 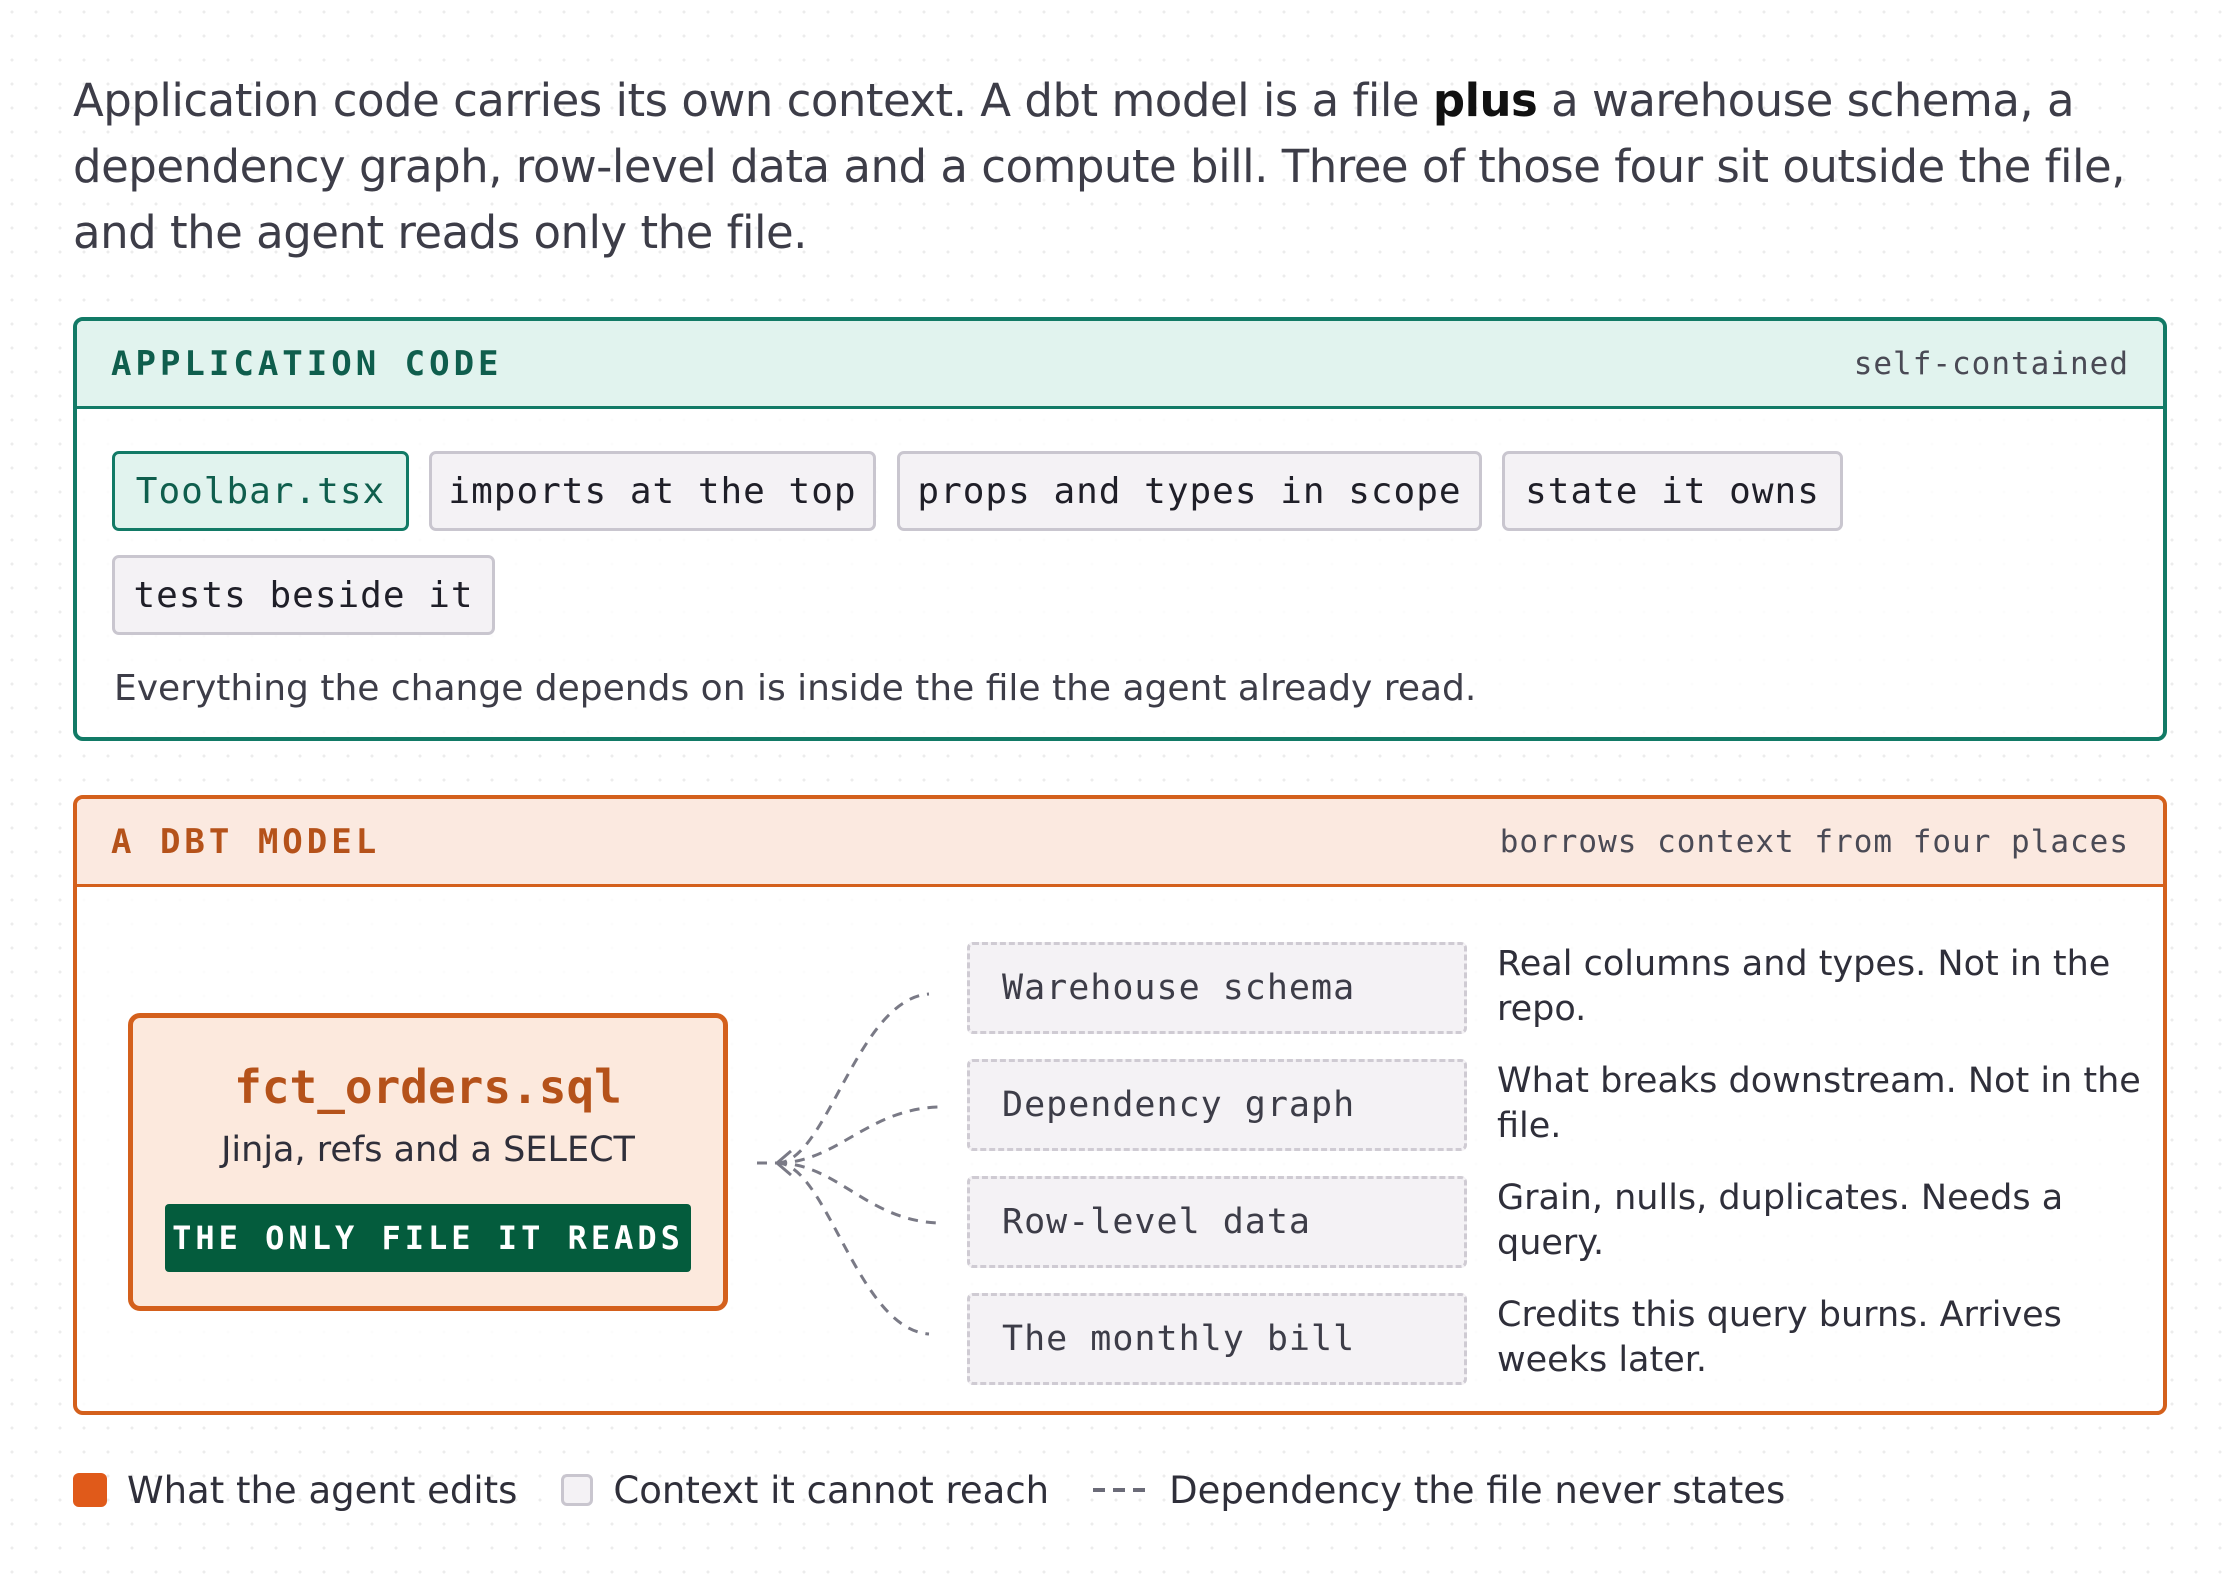 What do you see at coordinates (246, 841) in the screenshot?
I see `dbt-model-title: A DBT MODEL` at bounding box center [246, 841].